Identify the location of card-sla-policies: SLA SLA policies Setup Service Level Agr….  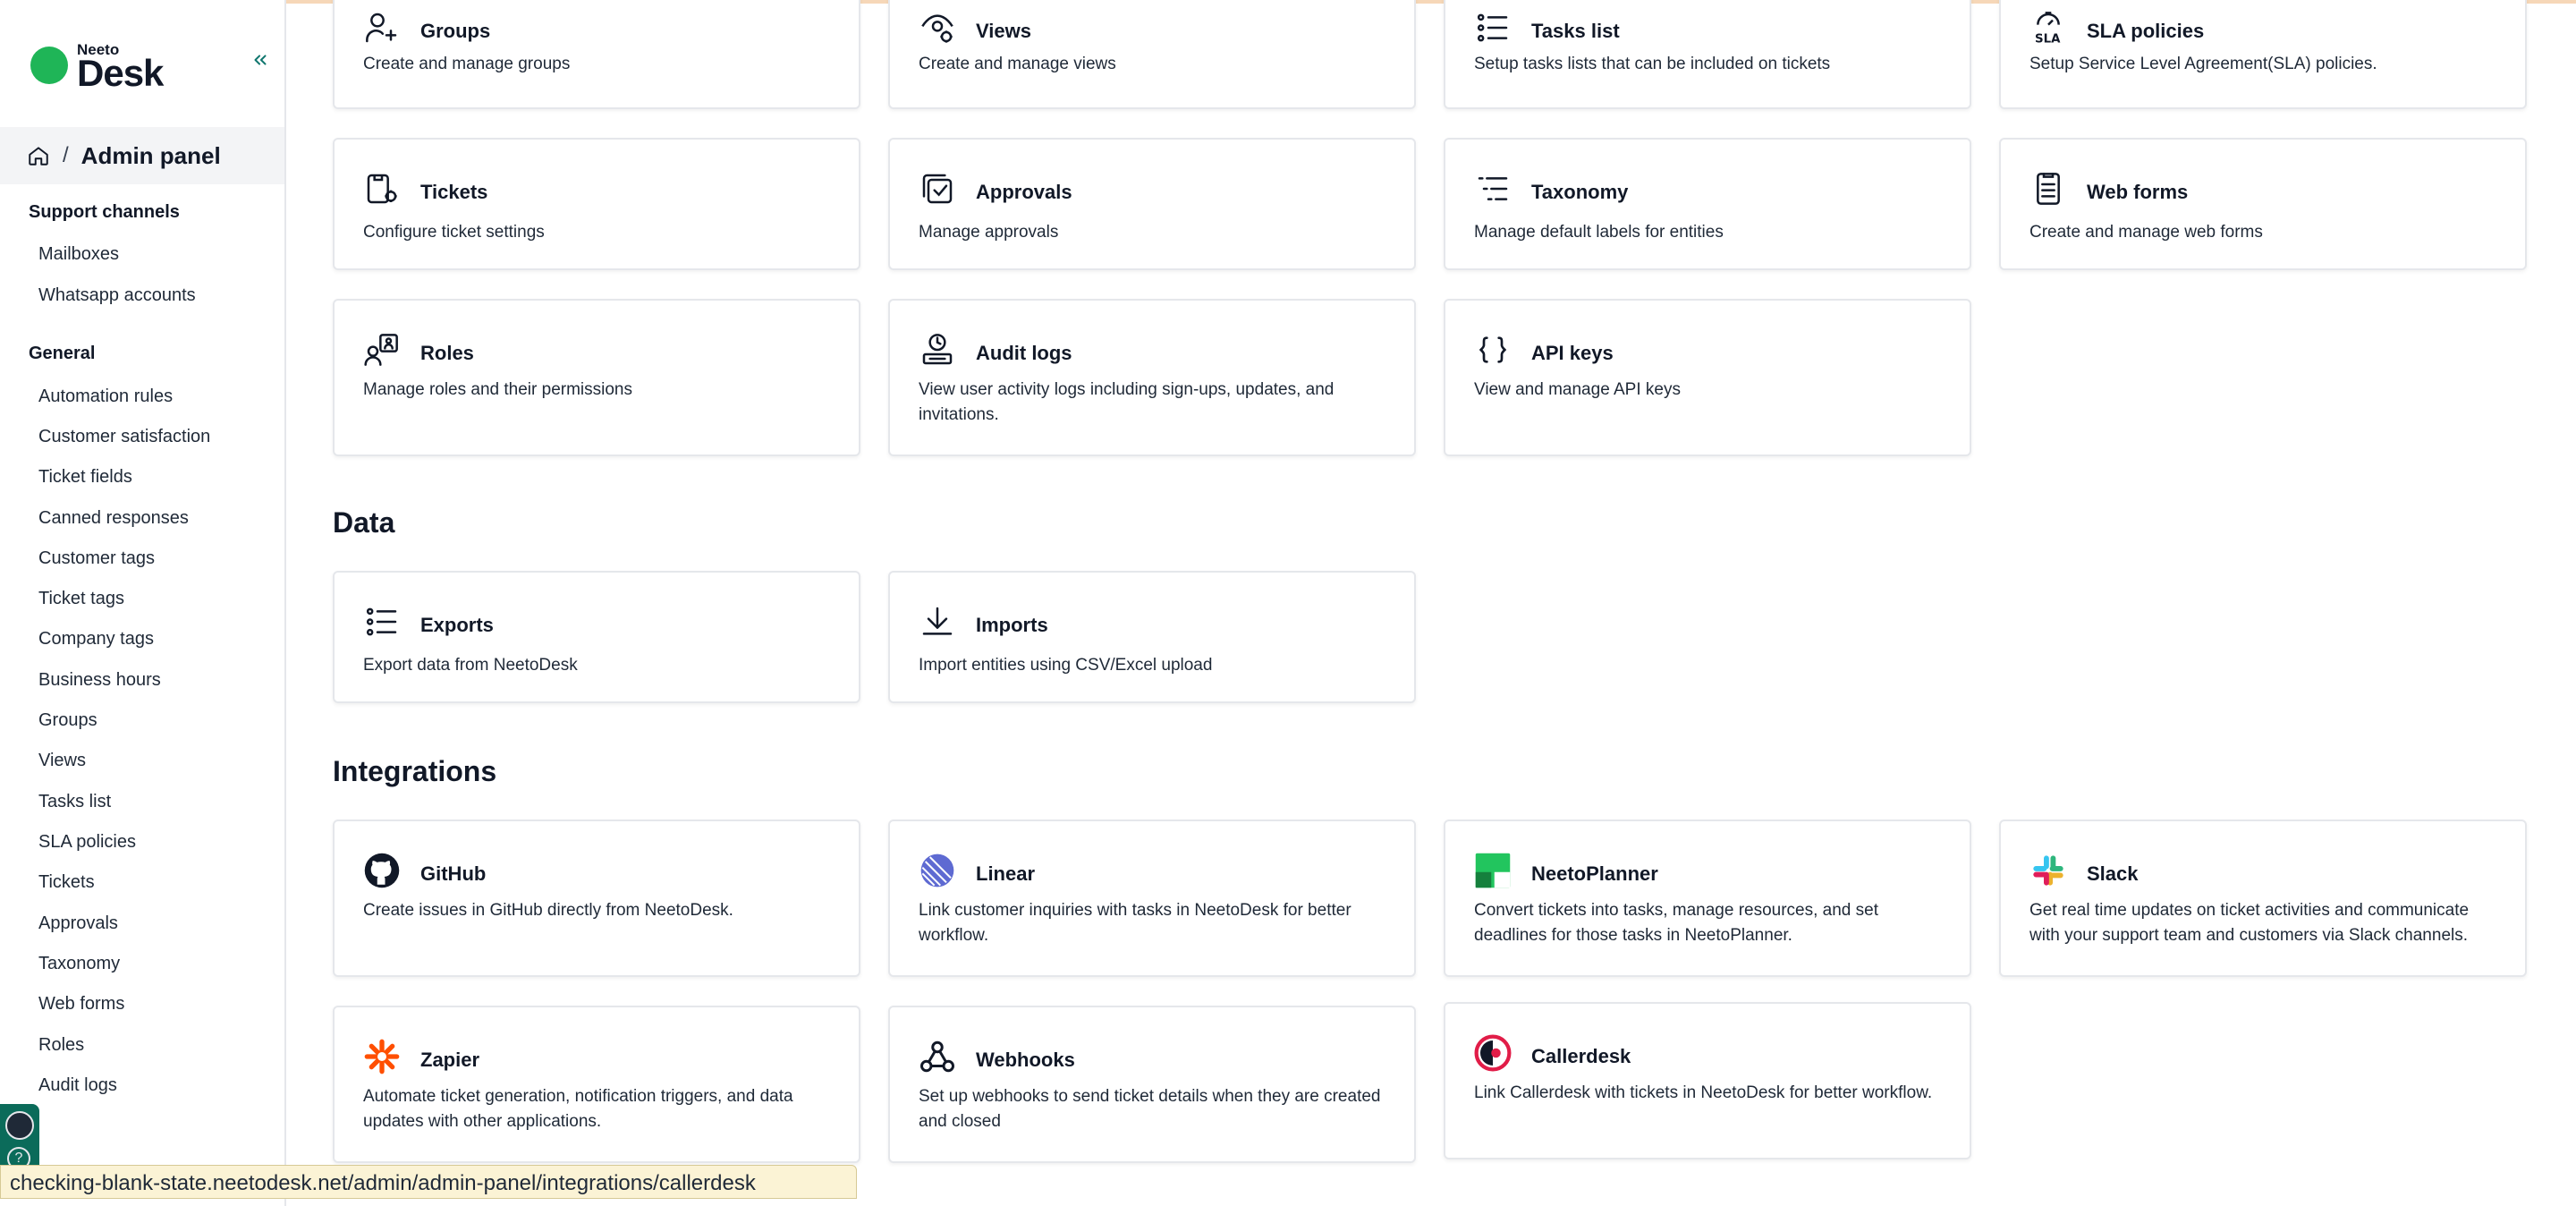
(2263, 54).